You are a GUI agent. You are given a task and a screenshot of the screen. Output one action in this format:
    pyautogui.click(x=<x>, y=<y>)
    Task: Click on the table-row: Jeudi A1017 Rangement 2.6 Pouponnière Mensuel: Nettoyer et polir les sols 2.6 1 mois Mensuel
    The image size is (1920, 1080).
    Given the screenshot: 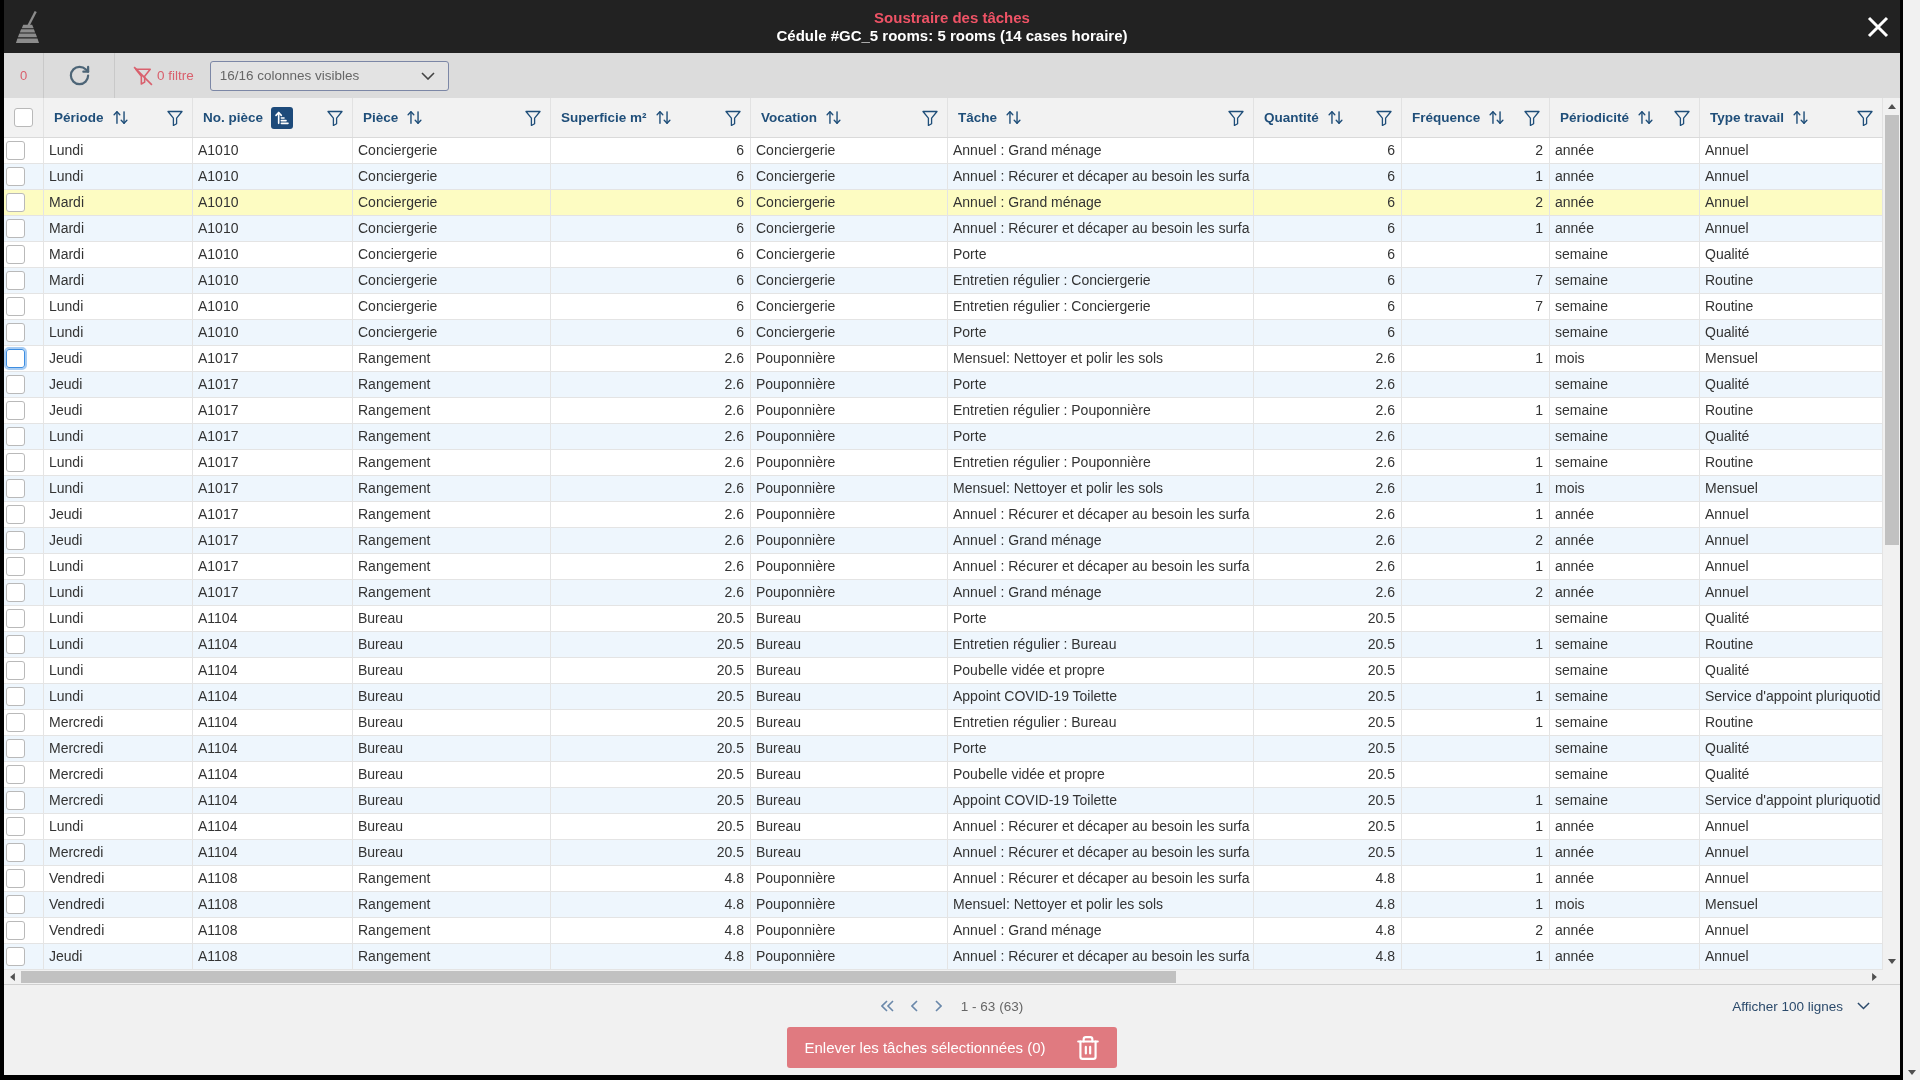 What is the action you would take?
    pyautogui.click(x=943, y=359)
    